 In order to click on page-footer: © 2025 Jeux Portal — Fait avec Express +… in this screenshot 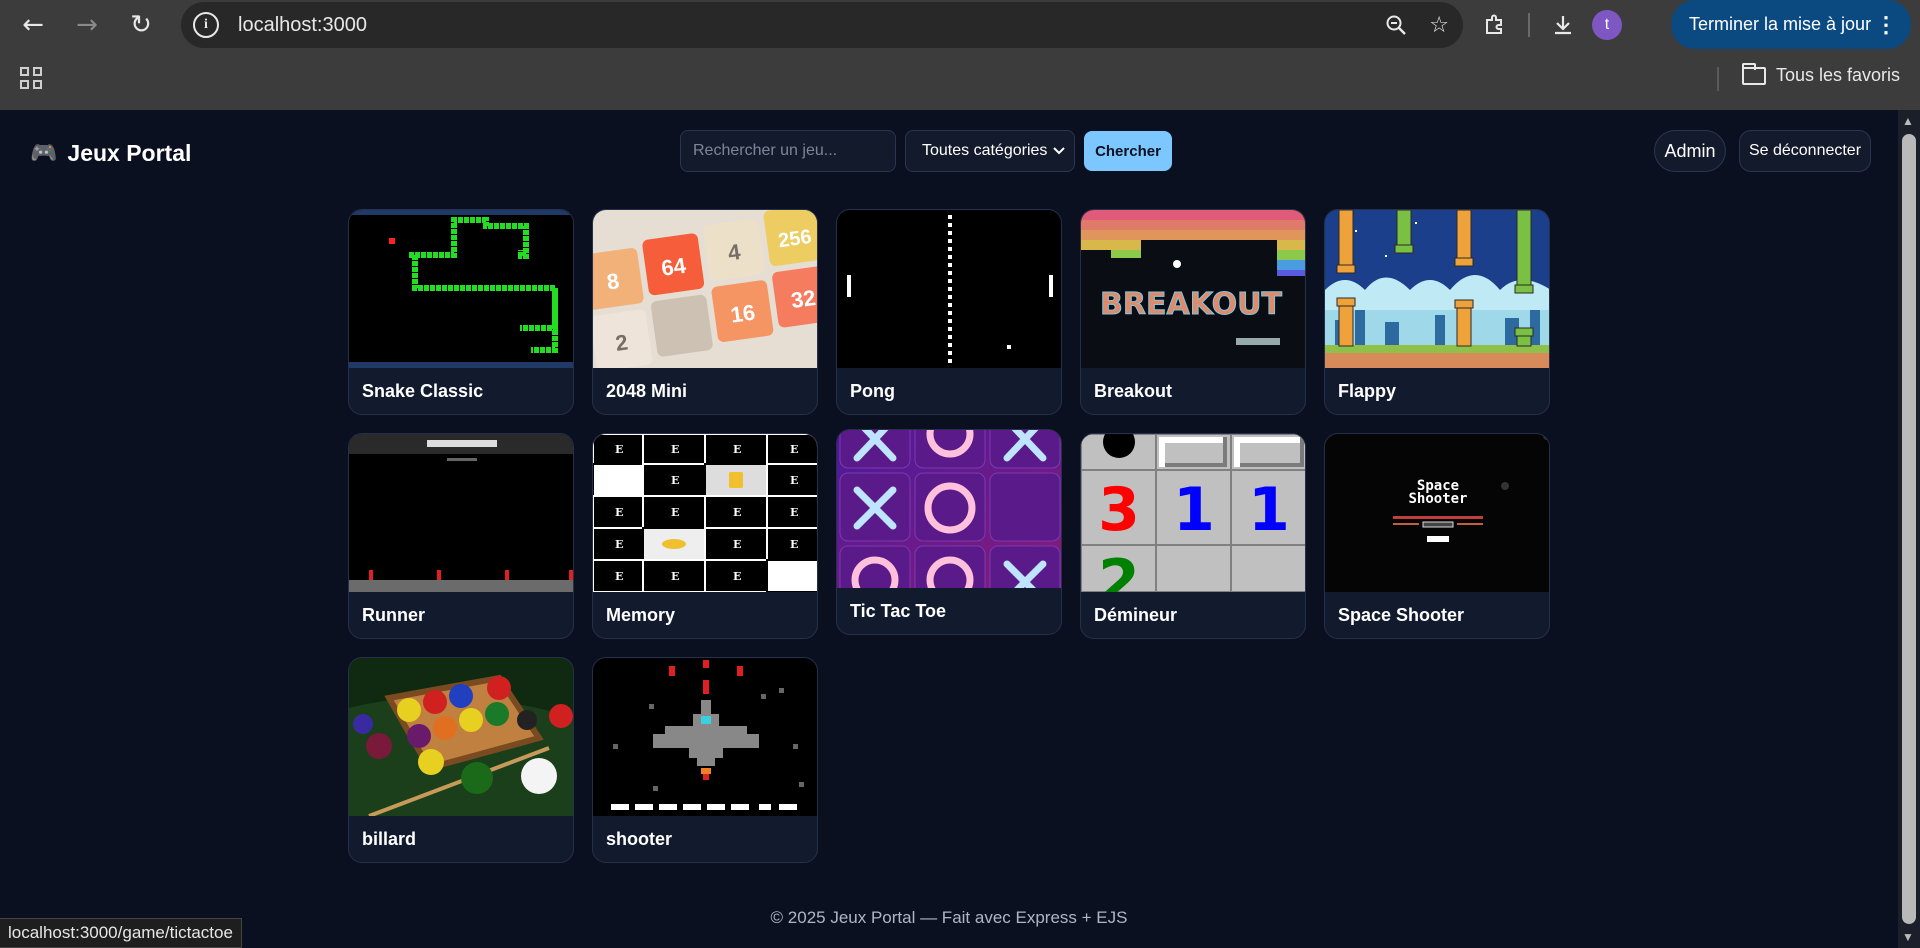, I will do `click(949, 917)`.